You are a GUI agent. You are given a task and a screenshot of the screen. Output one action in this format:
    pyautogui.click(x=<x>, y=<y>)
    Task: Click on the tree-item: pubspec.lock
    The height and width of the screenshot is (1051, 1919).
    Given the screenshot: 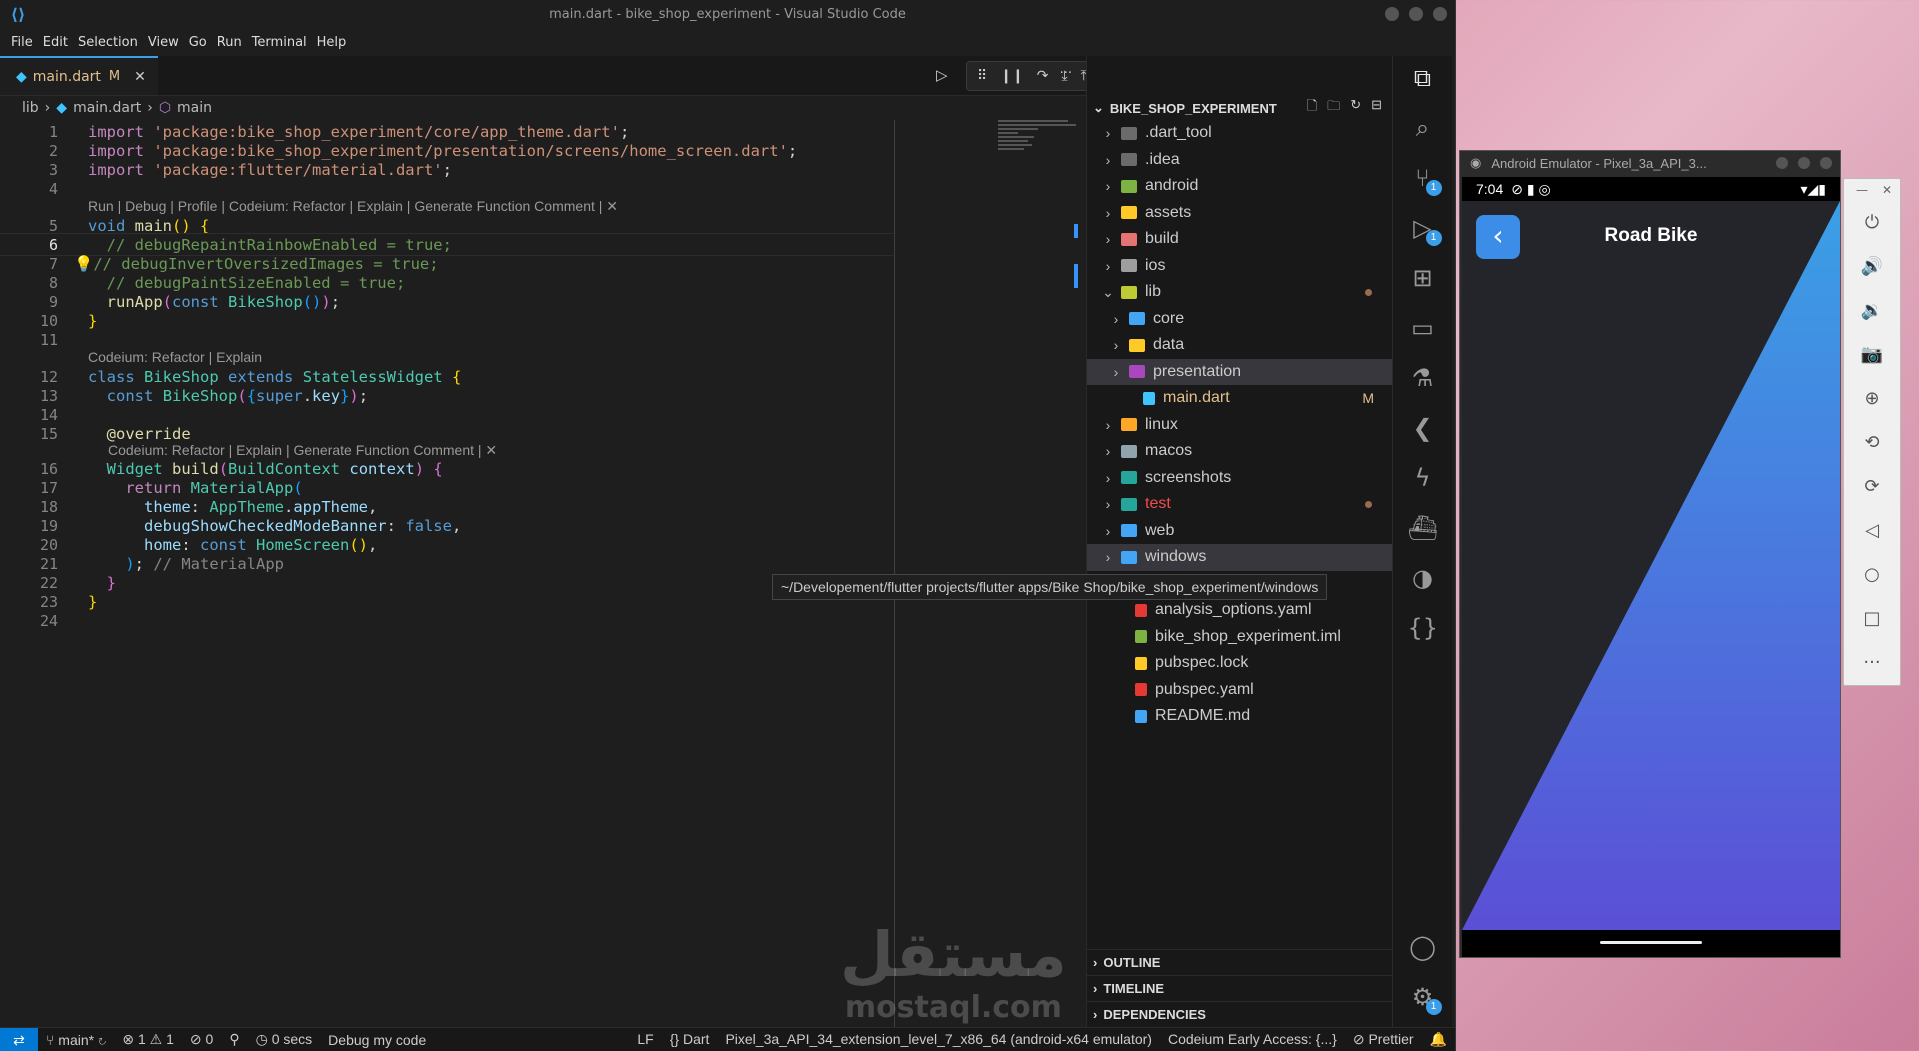 What is the action you would take?
    pyautogui.click(x=1239, y=663)
    